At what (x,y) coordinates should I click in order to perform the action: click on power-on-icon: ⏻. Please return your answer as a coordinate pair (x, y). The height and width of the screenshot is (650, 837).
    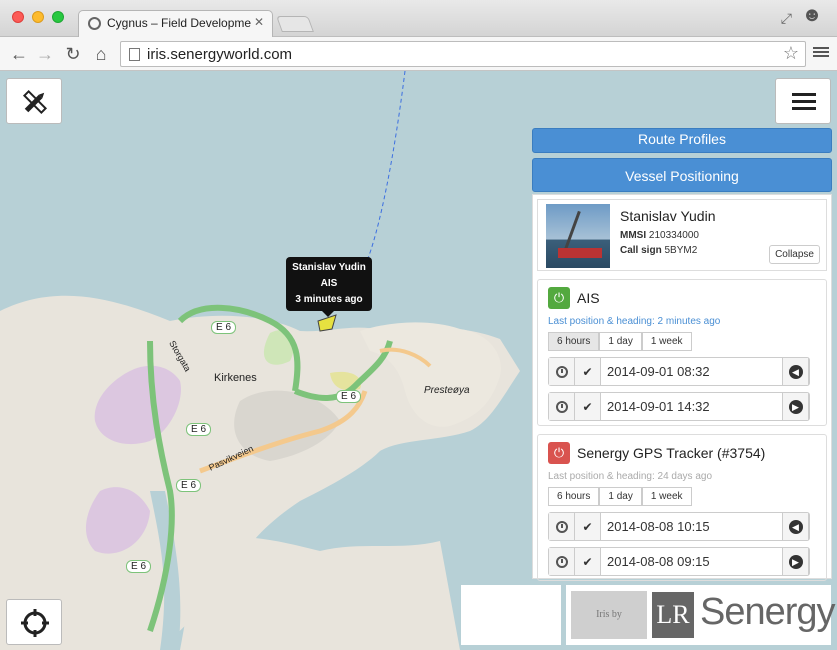
    Looking at the image, I should click on (559, 298).